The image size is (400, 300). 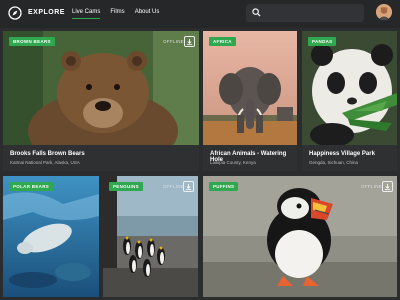 I want to click on search-input, so click(x=312, y=13).